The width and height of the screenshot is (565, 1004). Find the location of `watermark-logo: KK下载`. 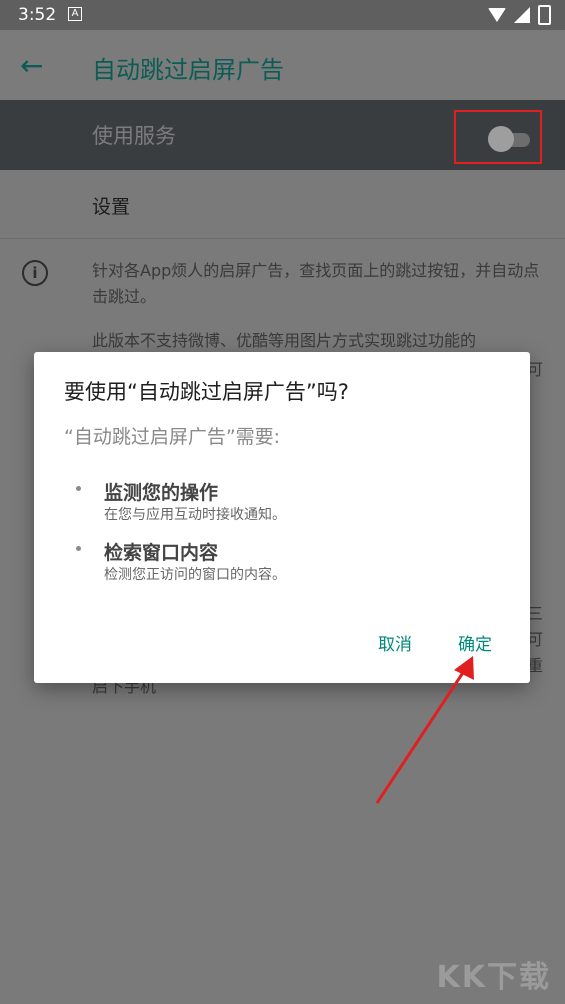

watermark-logo: KK下载 is located at coordinates (493, 977).